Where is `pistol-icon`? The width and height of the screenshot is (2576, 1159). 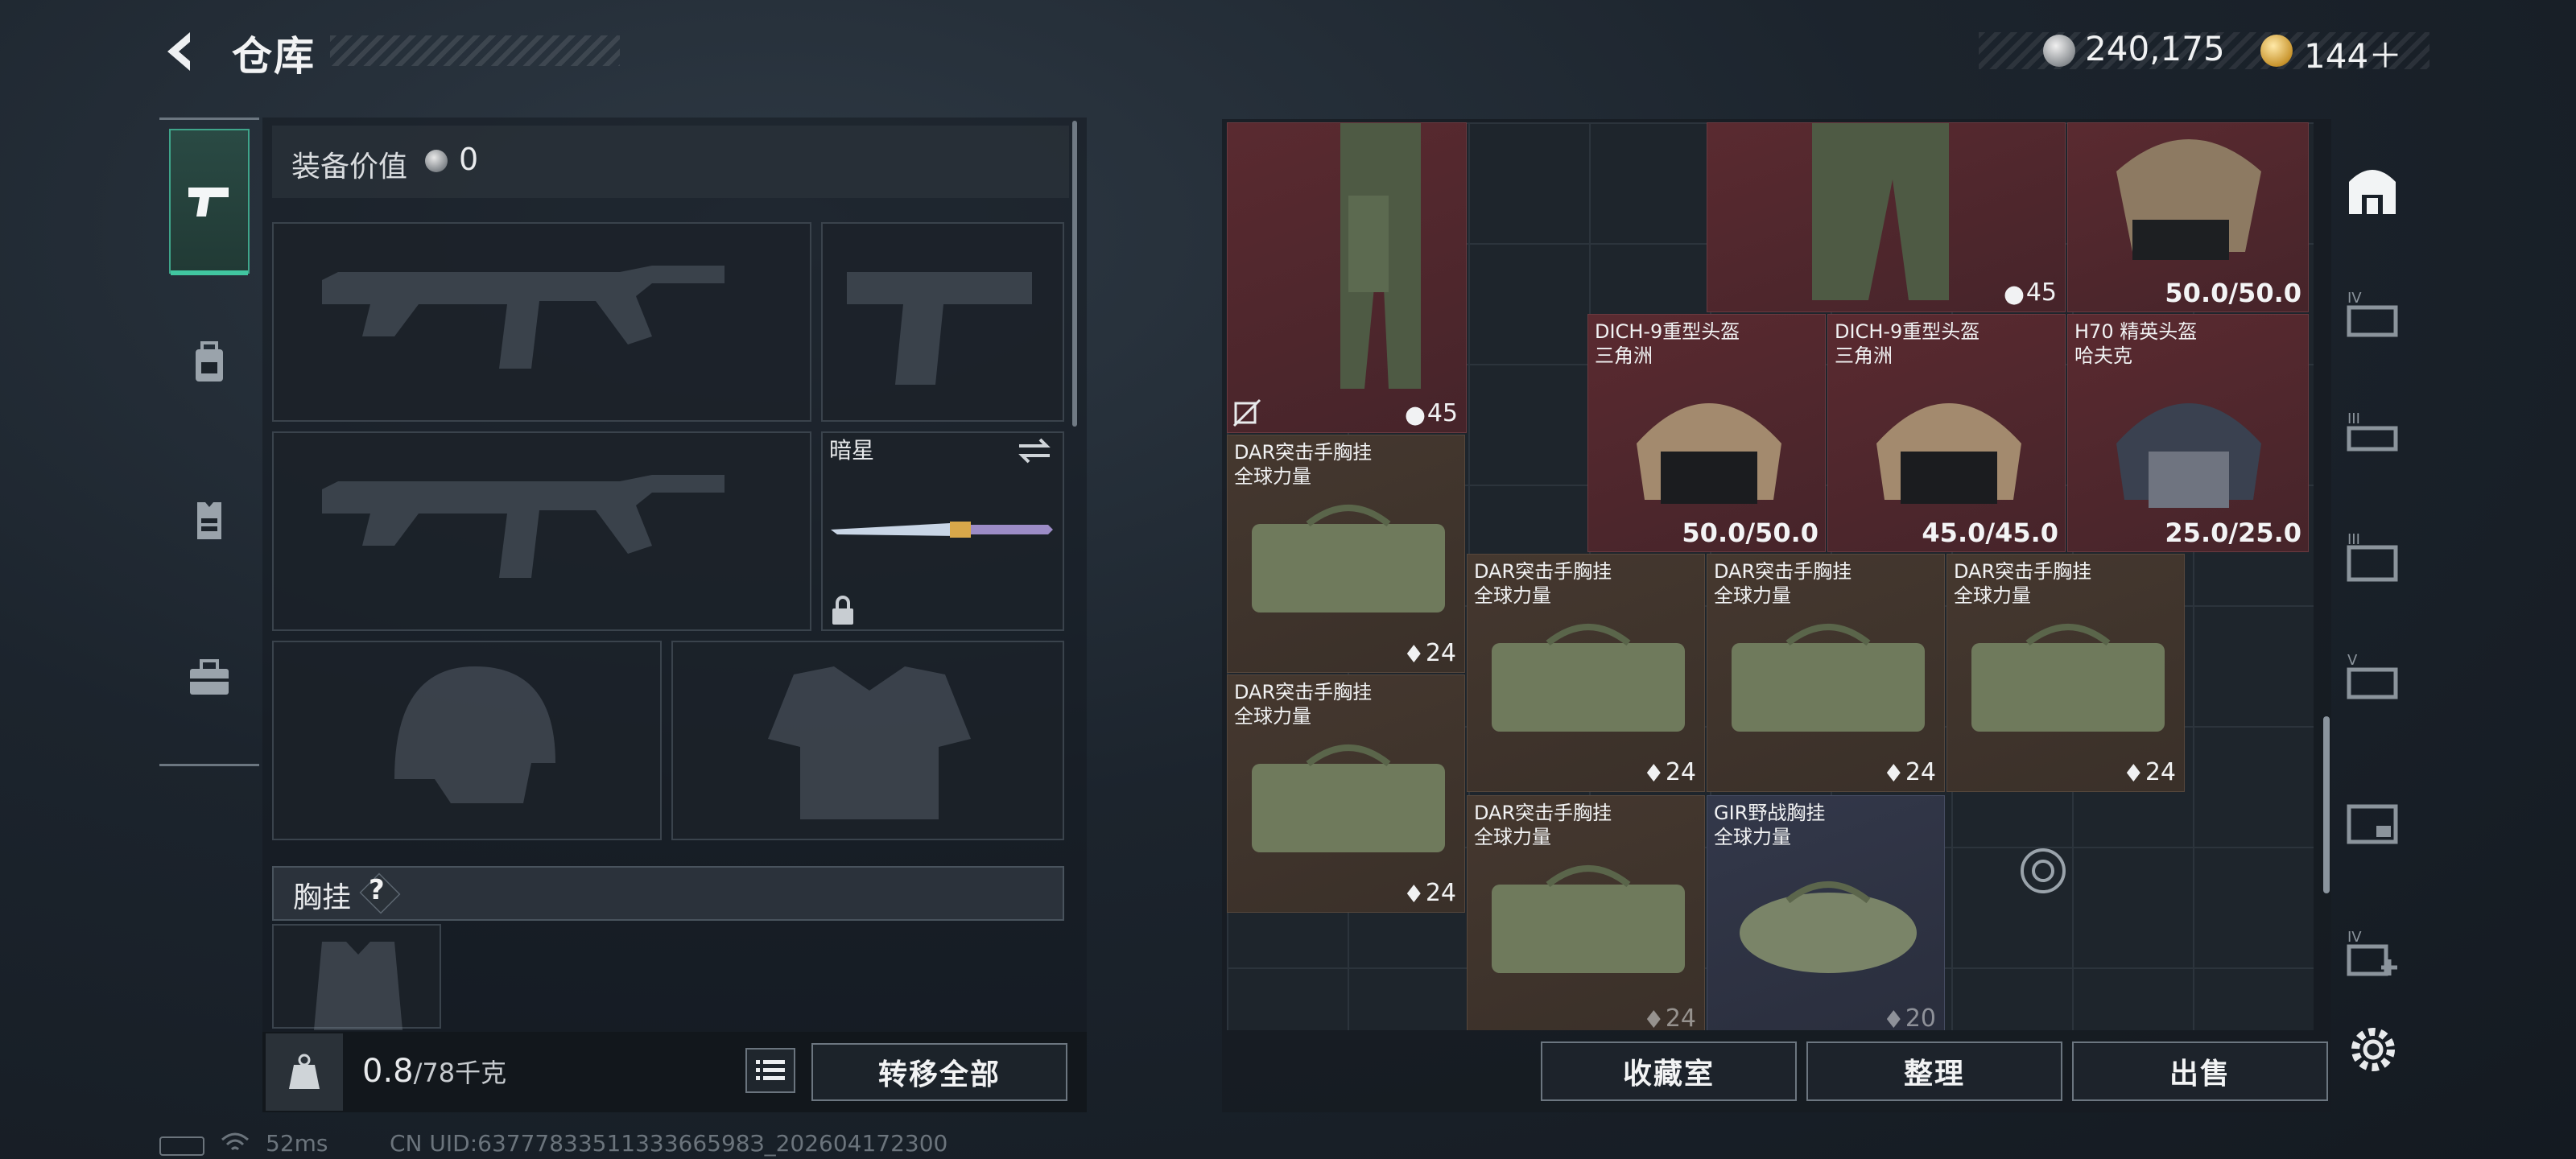 pistol-icon is located at coordinates (208, 202).